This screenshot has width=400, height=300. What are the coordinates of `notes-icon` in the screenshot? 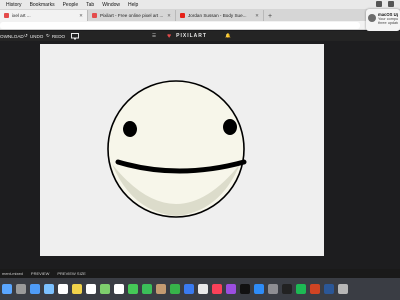 It's located at (77, 289).